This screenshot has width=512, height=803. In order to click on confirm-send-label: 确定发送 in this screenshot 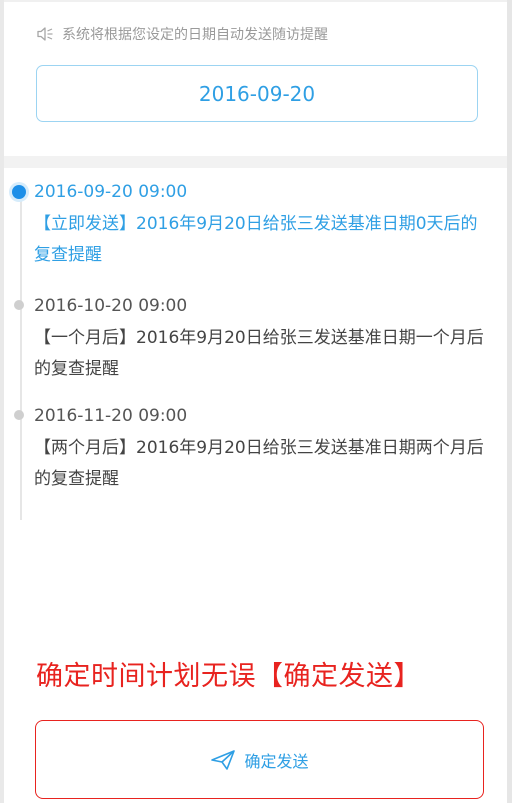, I will do `click(276, 761)`.